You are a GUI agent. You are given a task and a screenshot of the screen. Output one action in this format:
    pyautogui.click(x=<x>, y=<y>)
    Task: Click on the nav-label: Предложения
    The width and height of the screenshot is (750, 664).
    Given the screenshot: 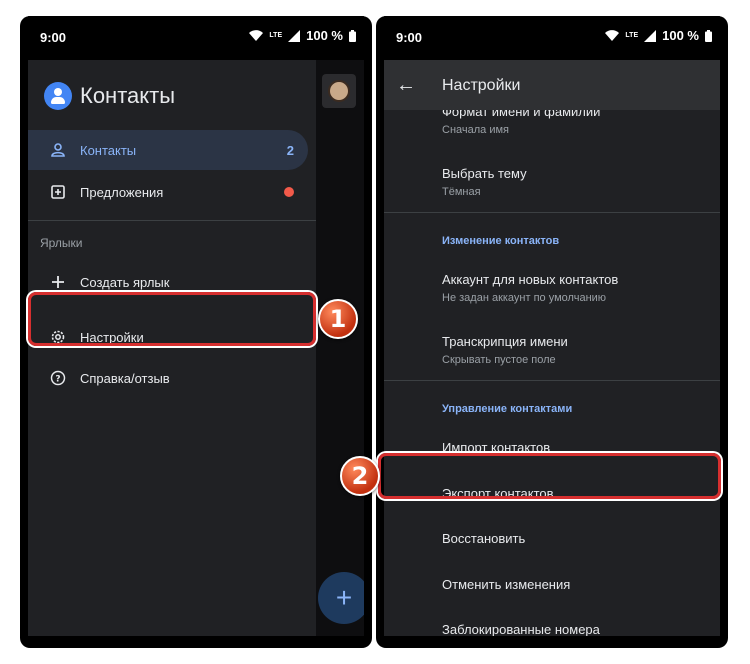 What is the action you would take?
    pyautogui.click(x=122, y=192)
    